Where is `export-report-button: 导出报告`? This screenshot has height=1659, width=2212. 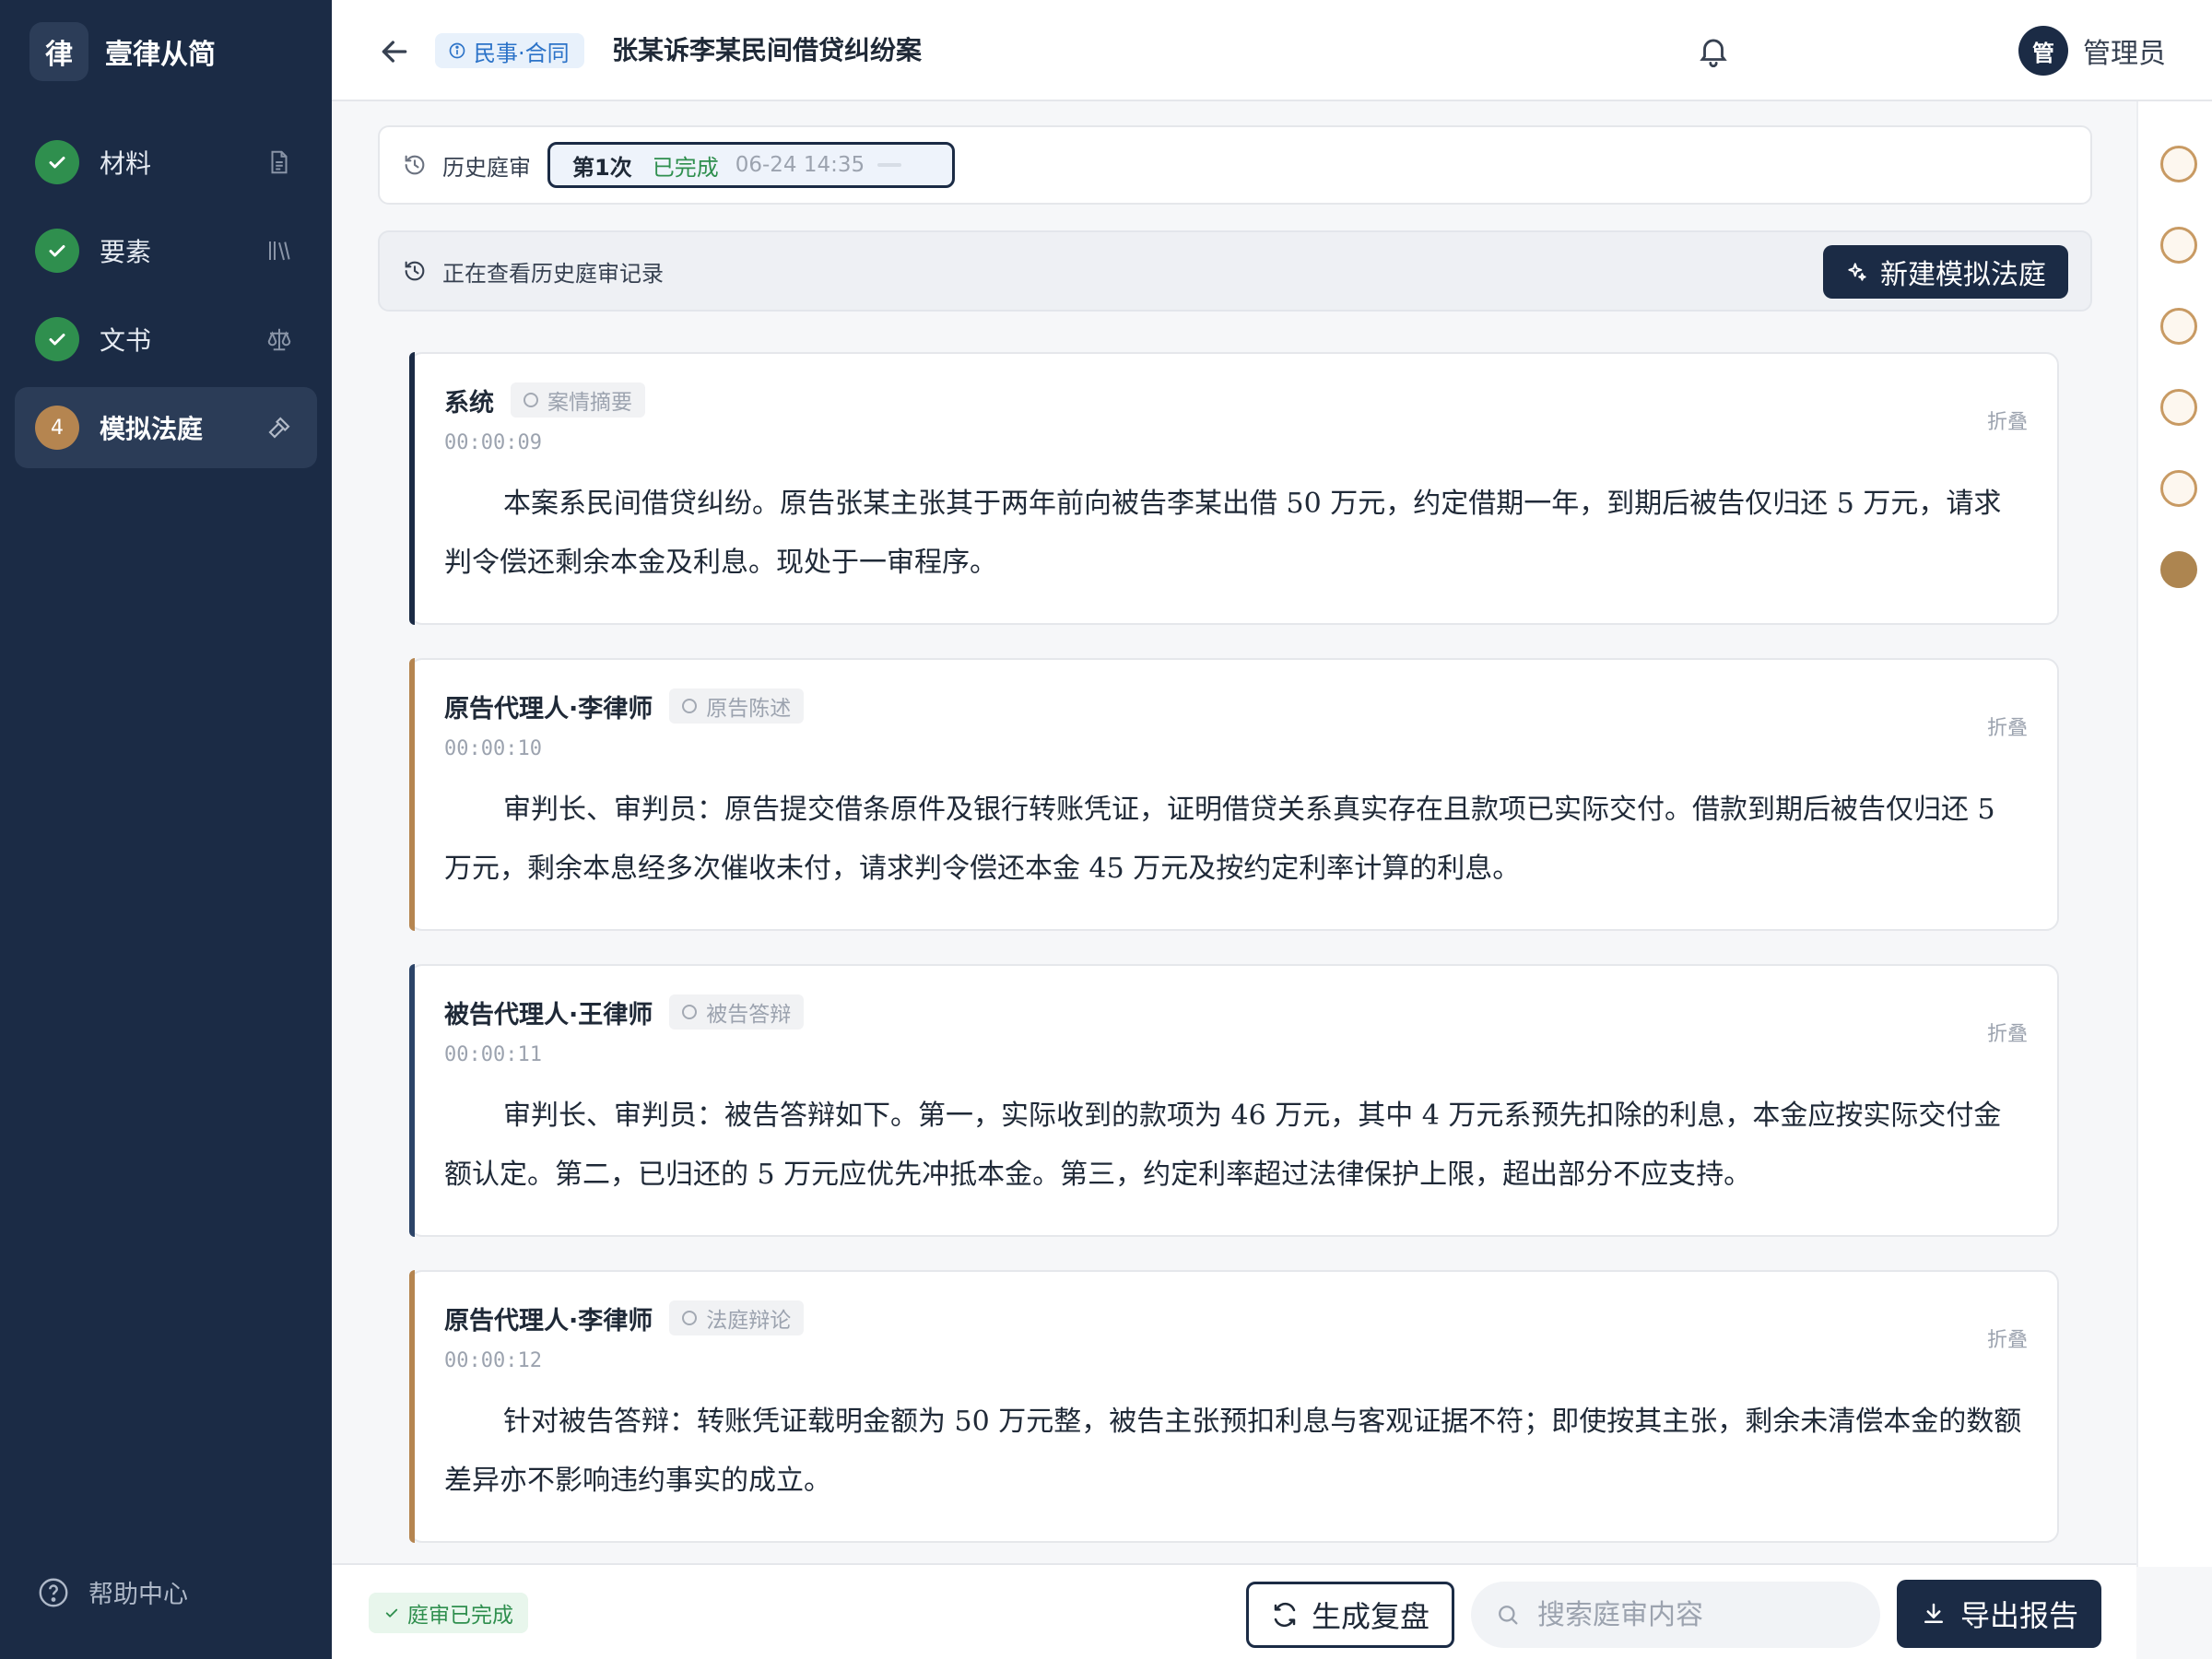
export-report-button: 导出报告 is located at coordinates (1999, 1614).